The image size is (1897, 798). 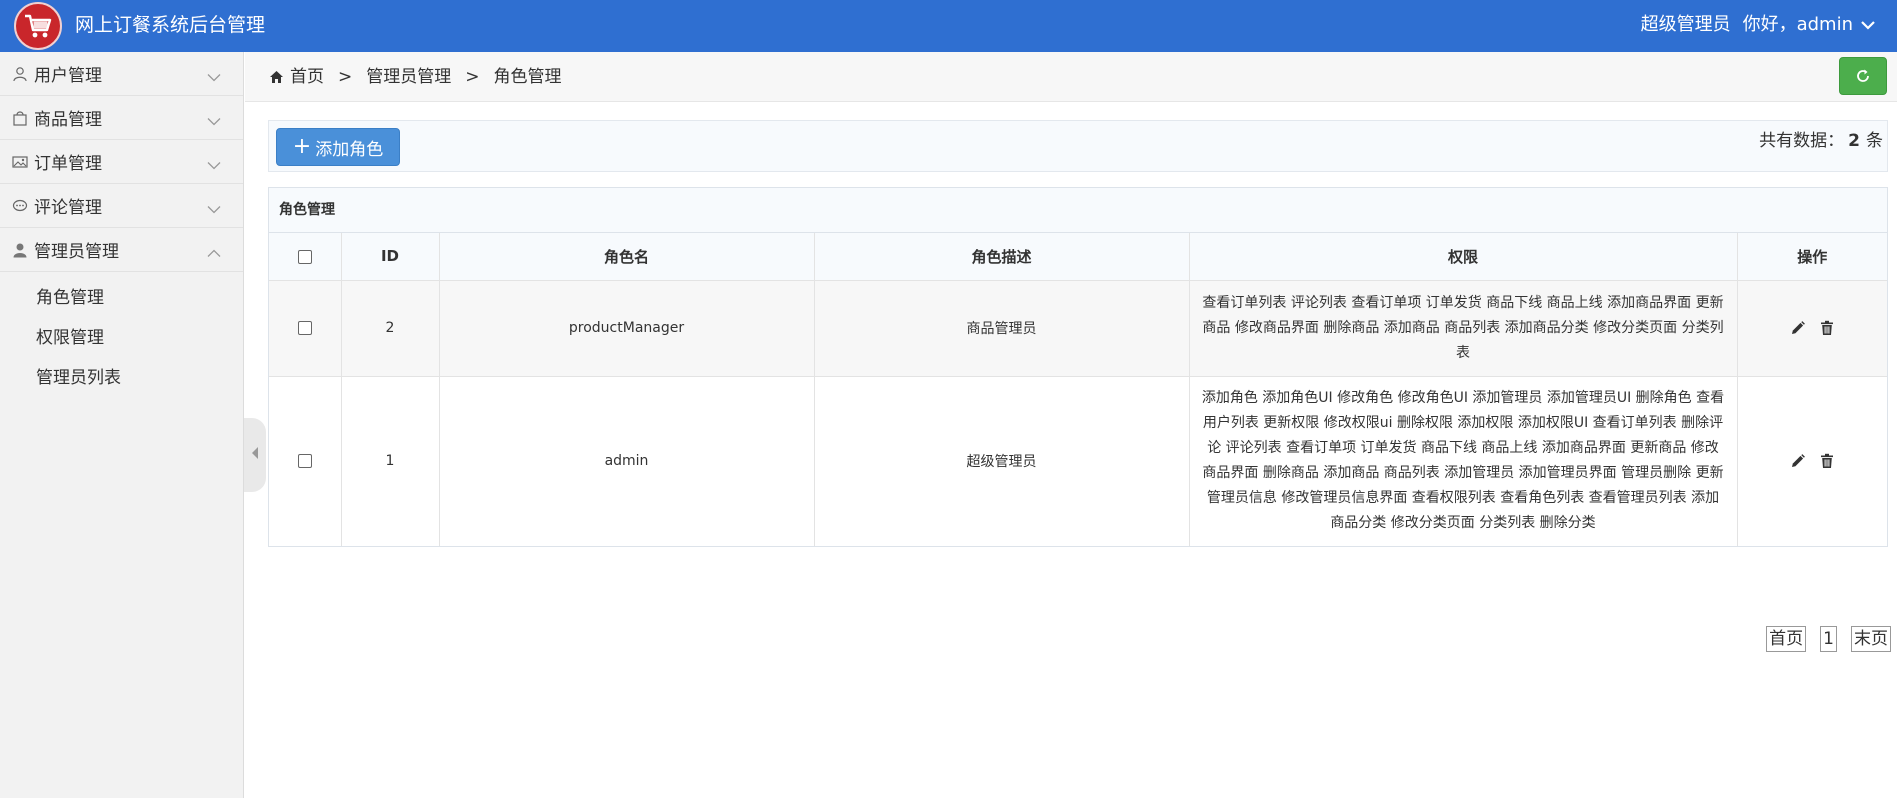 I want to click on page-first-link: 首页, so click(x=1786, y=639).